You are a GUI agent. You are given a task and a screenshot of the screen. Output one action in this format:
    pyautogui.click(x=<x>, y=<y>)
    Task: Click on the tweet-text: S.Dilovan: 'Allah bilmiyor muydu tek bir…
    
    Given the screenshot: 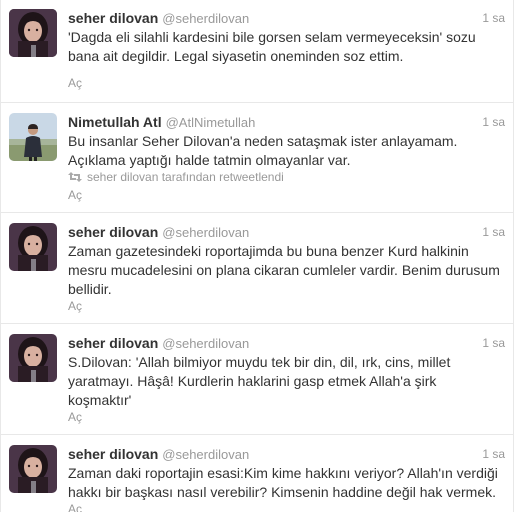 What is the action you would take?
    pyautogui.click(x=259, y=381)
    